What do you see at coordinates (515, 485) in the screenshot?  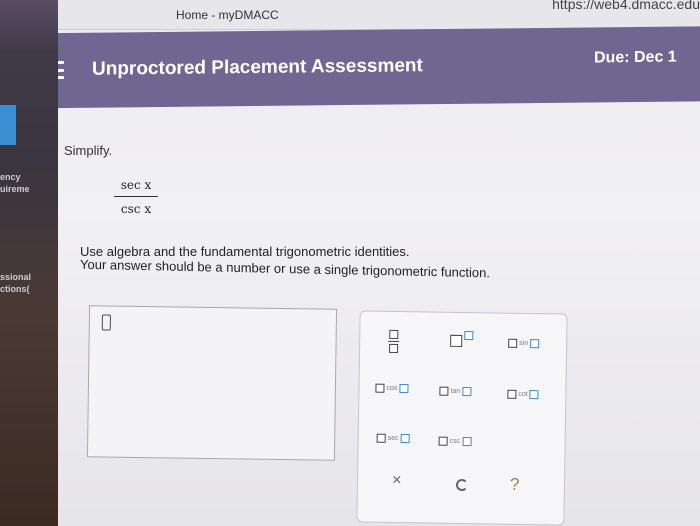 I see `help-button: ?` at bounding box center [515, 485].